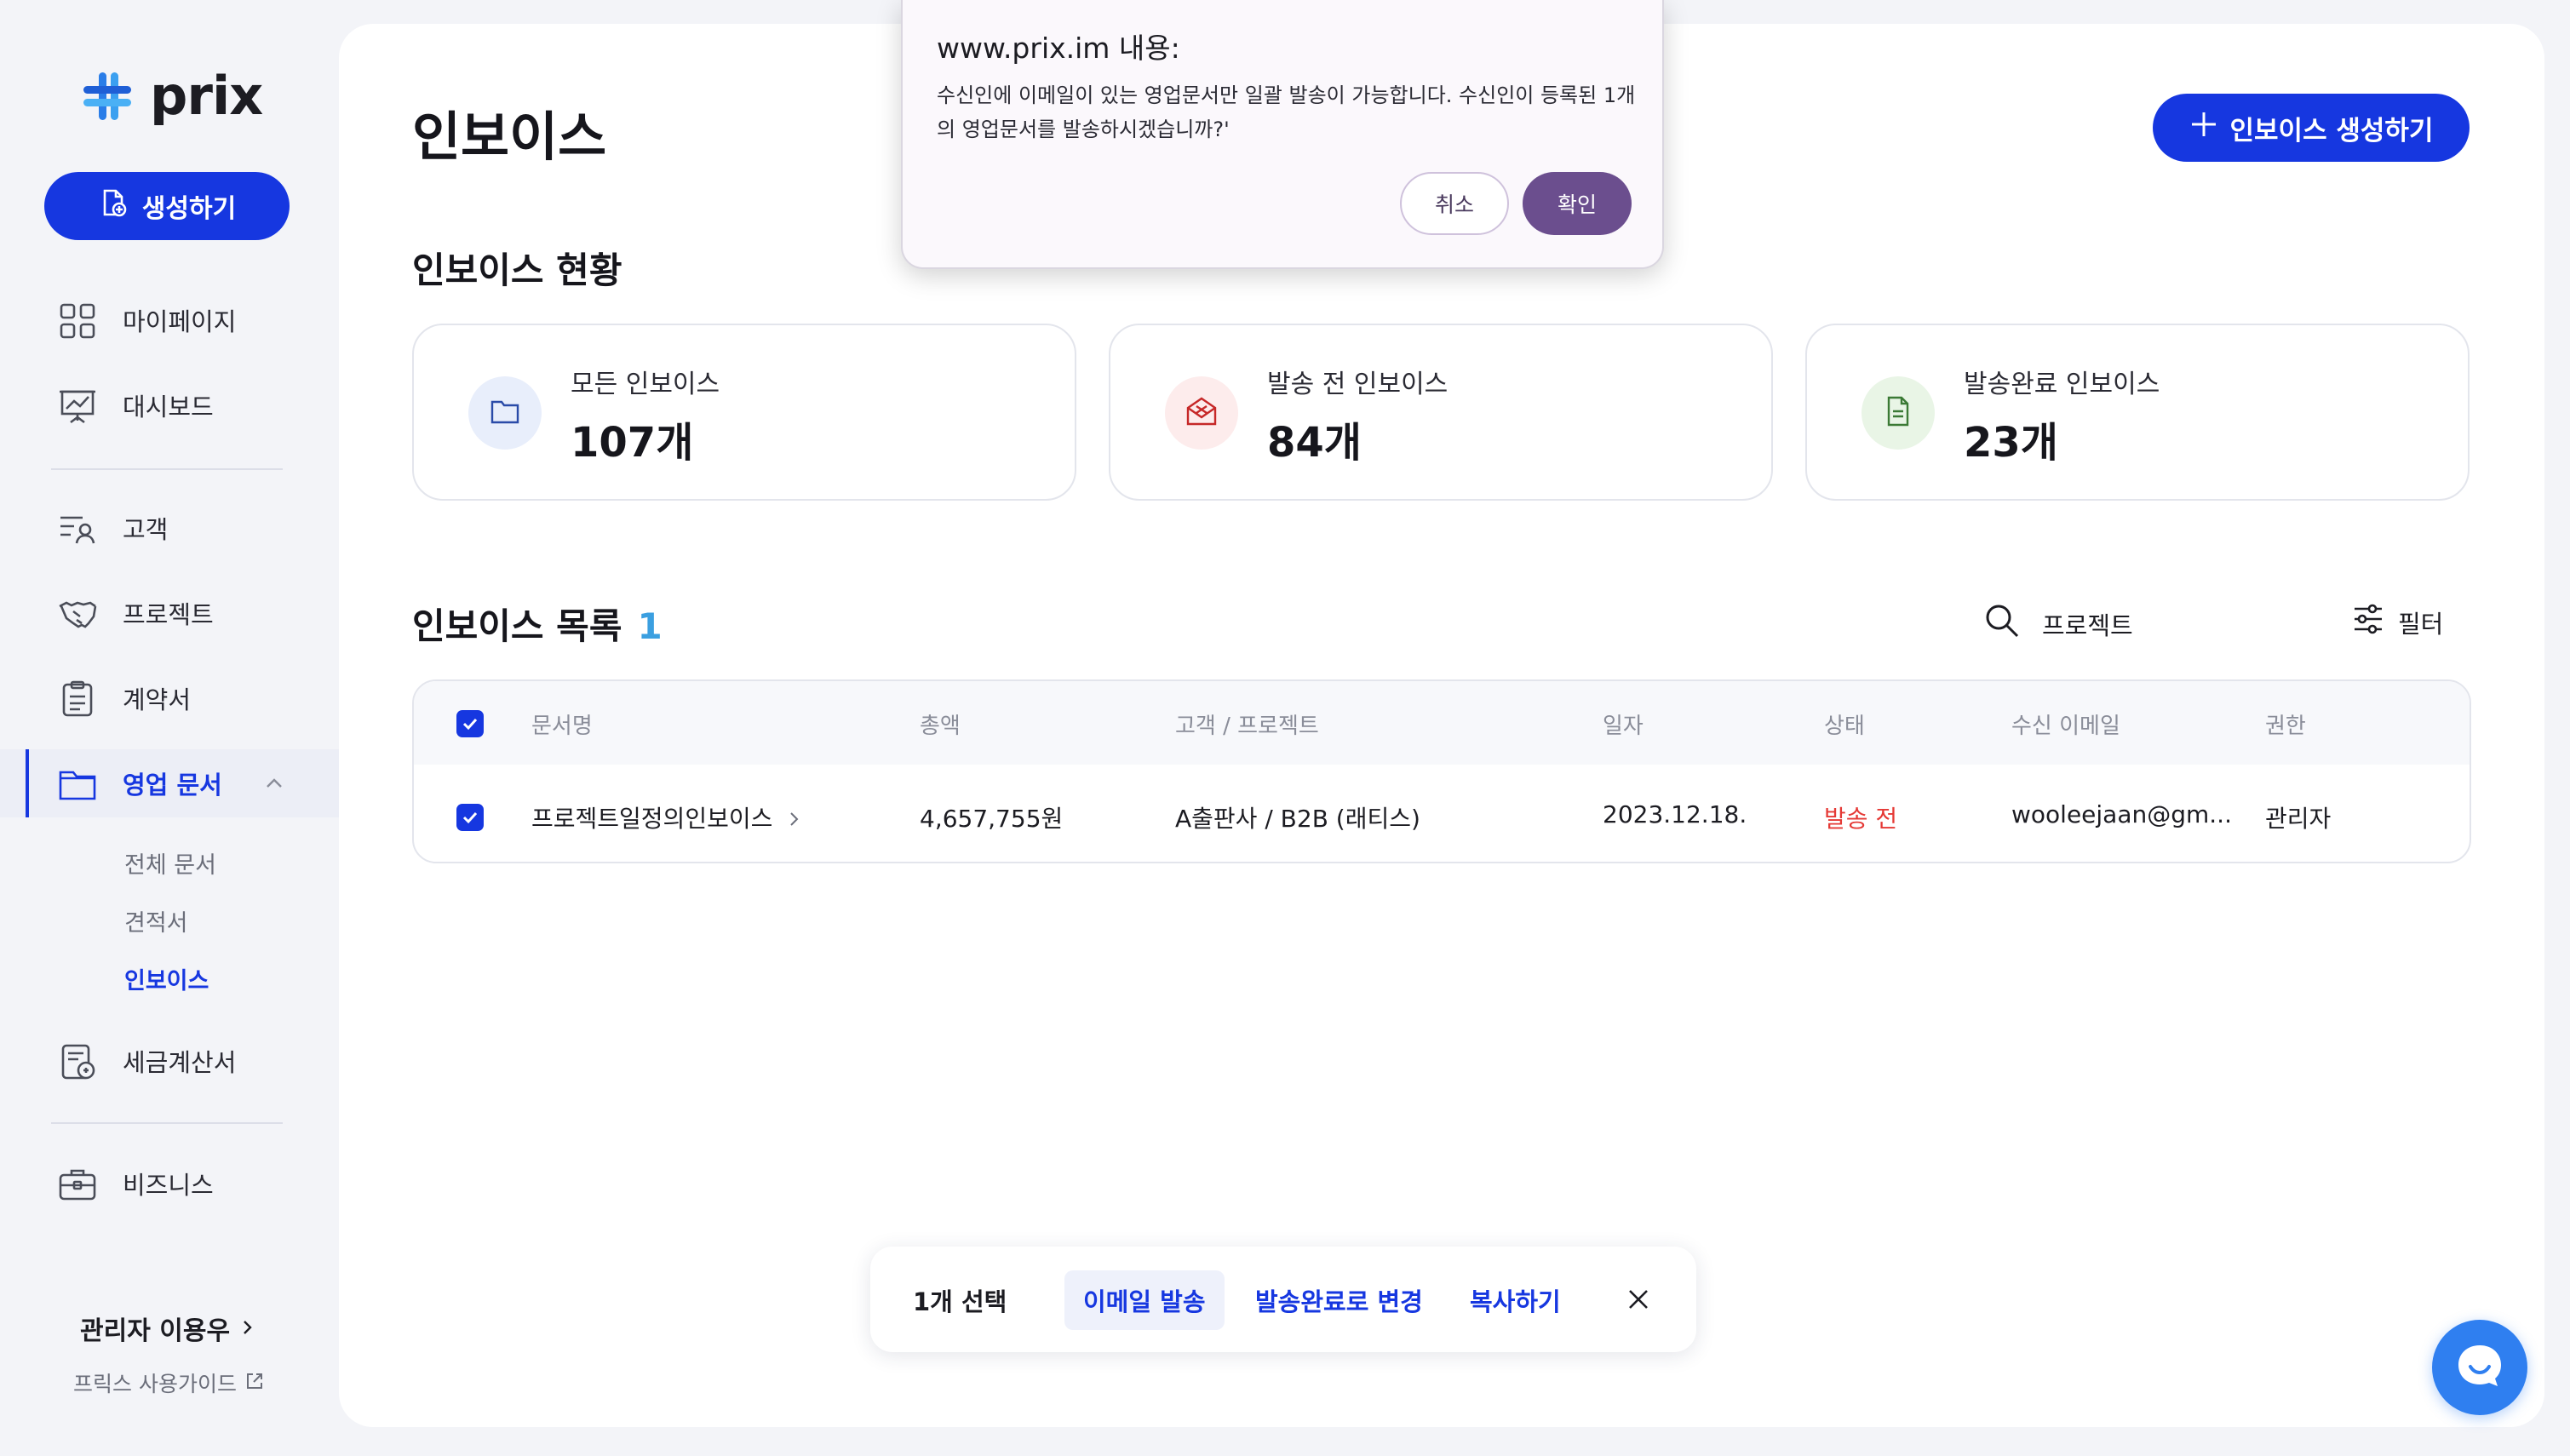  What do you see at coordinates (562, 724) in the screenshot?
I see `column-header: 문서명` at bounding box center [562, 724].